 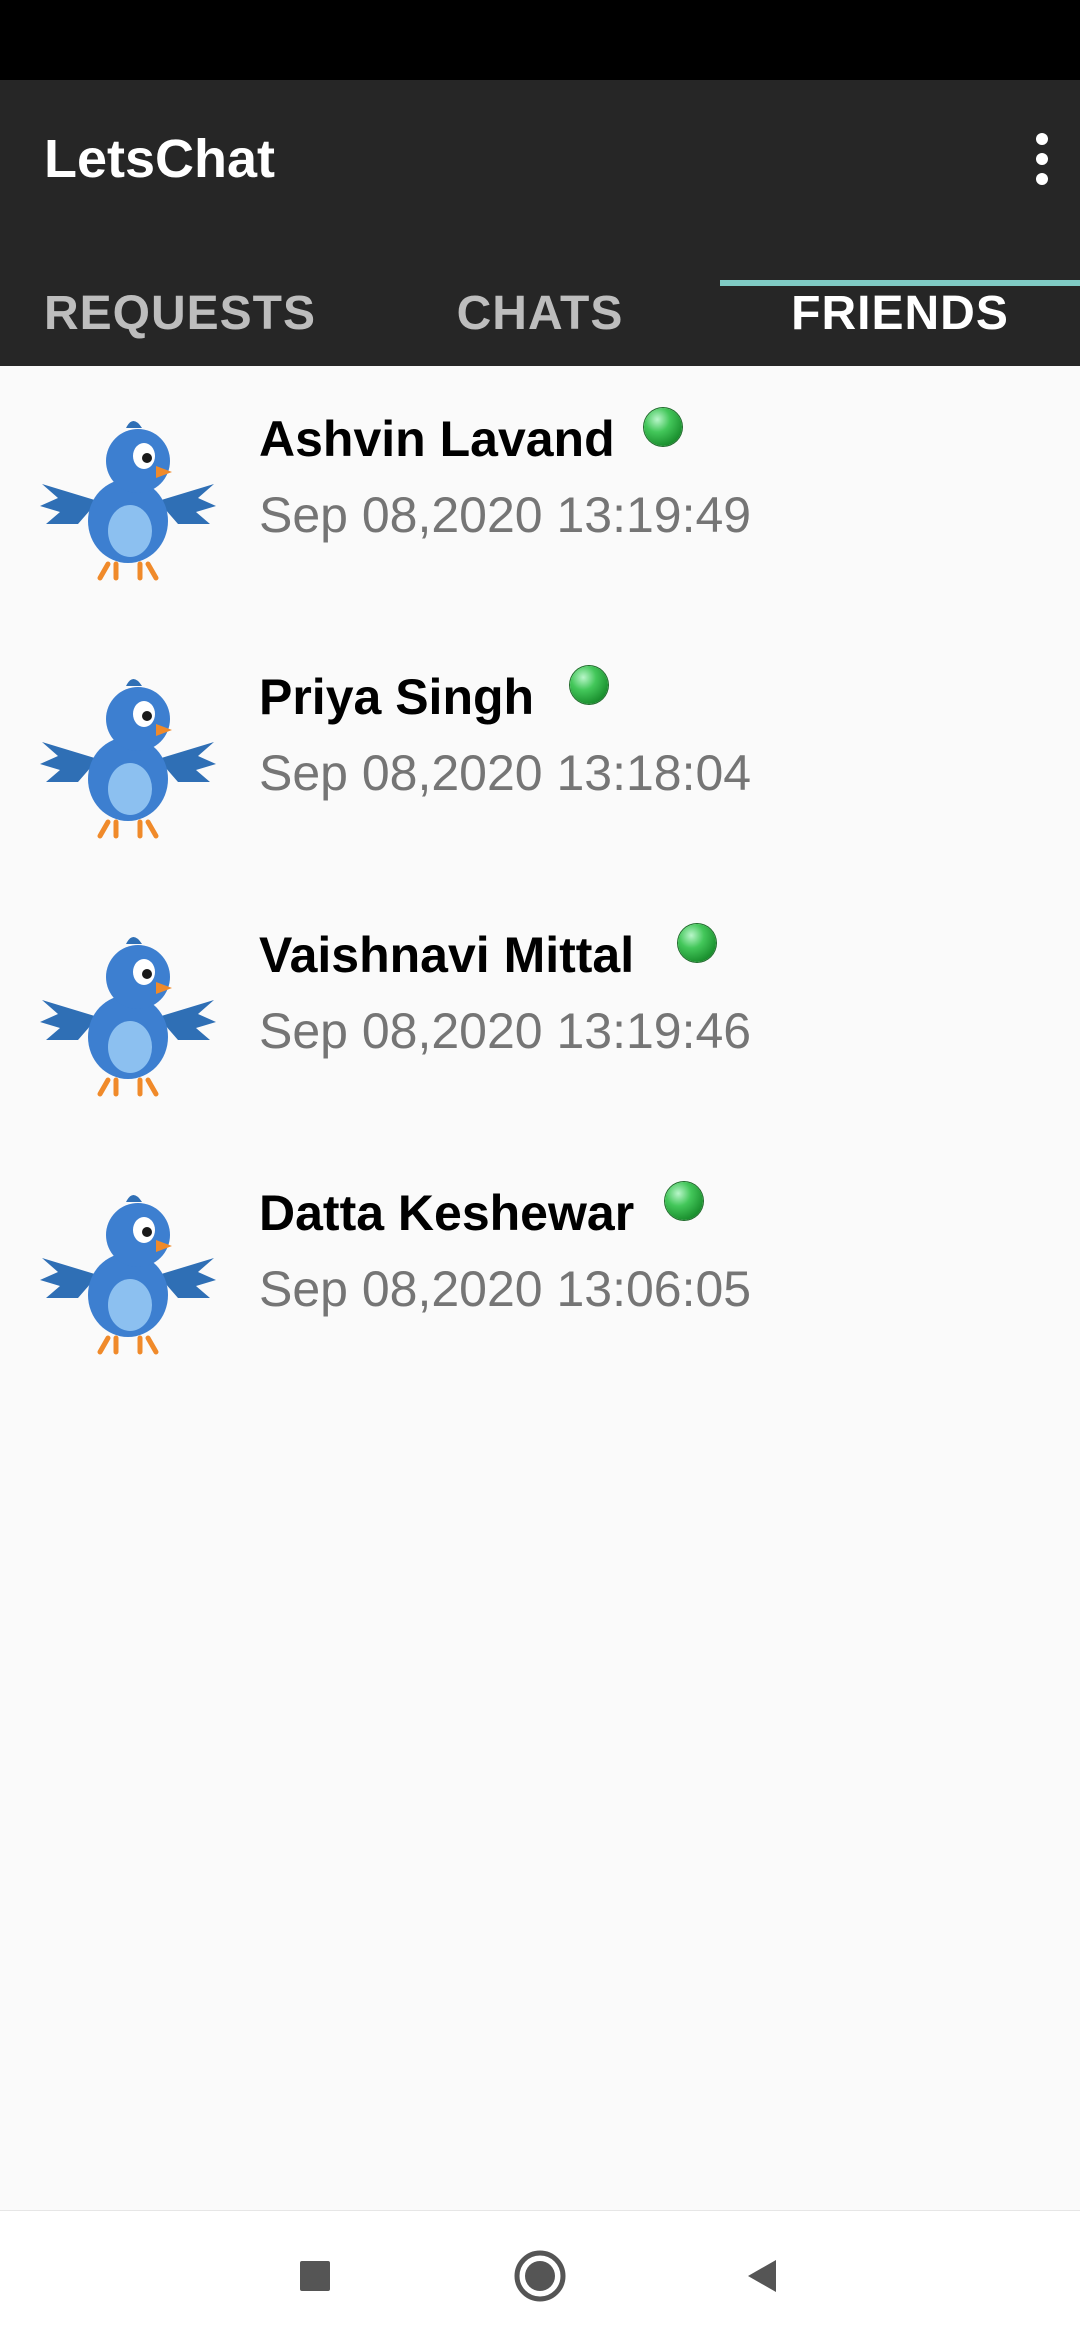 I want to click on tab-indicator, so click(x=900, y=283).